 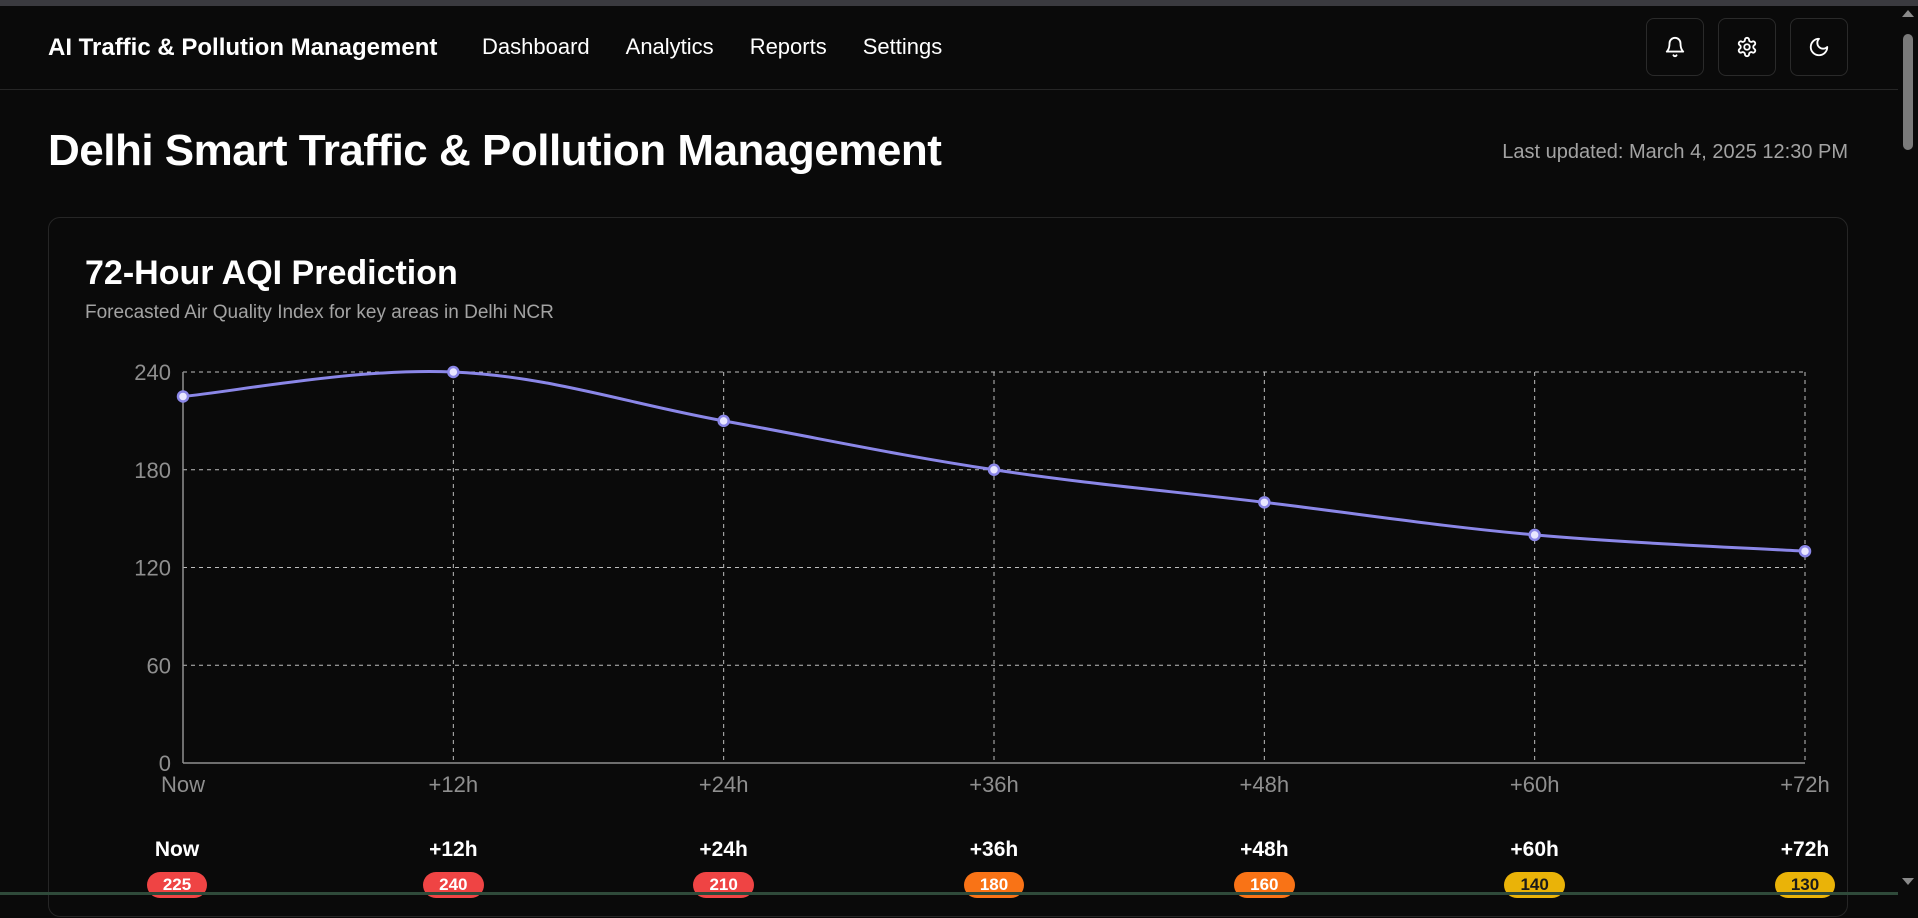 I want to click on forecast-time-label: +36h, so click(x=994, y=849).